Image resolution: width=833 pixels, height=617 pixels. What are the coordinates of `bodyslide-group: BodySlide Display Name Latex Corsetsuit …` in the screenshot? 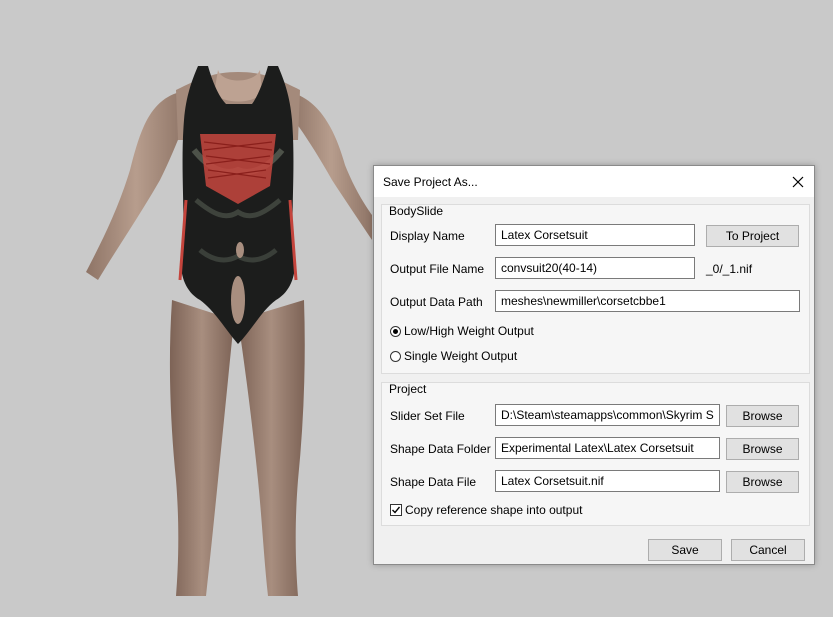 It's located at (595, 289).